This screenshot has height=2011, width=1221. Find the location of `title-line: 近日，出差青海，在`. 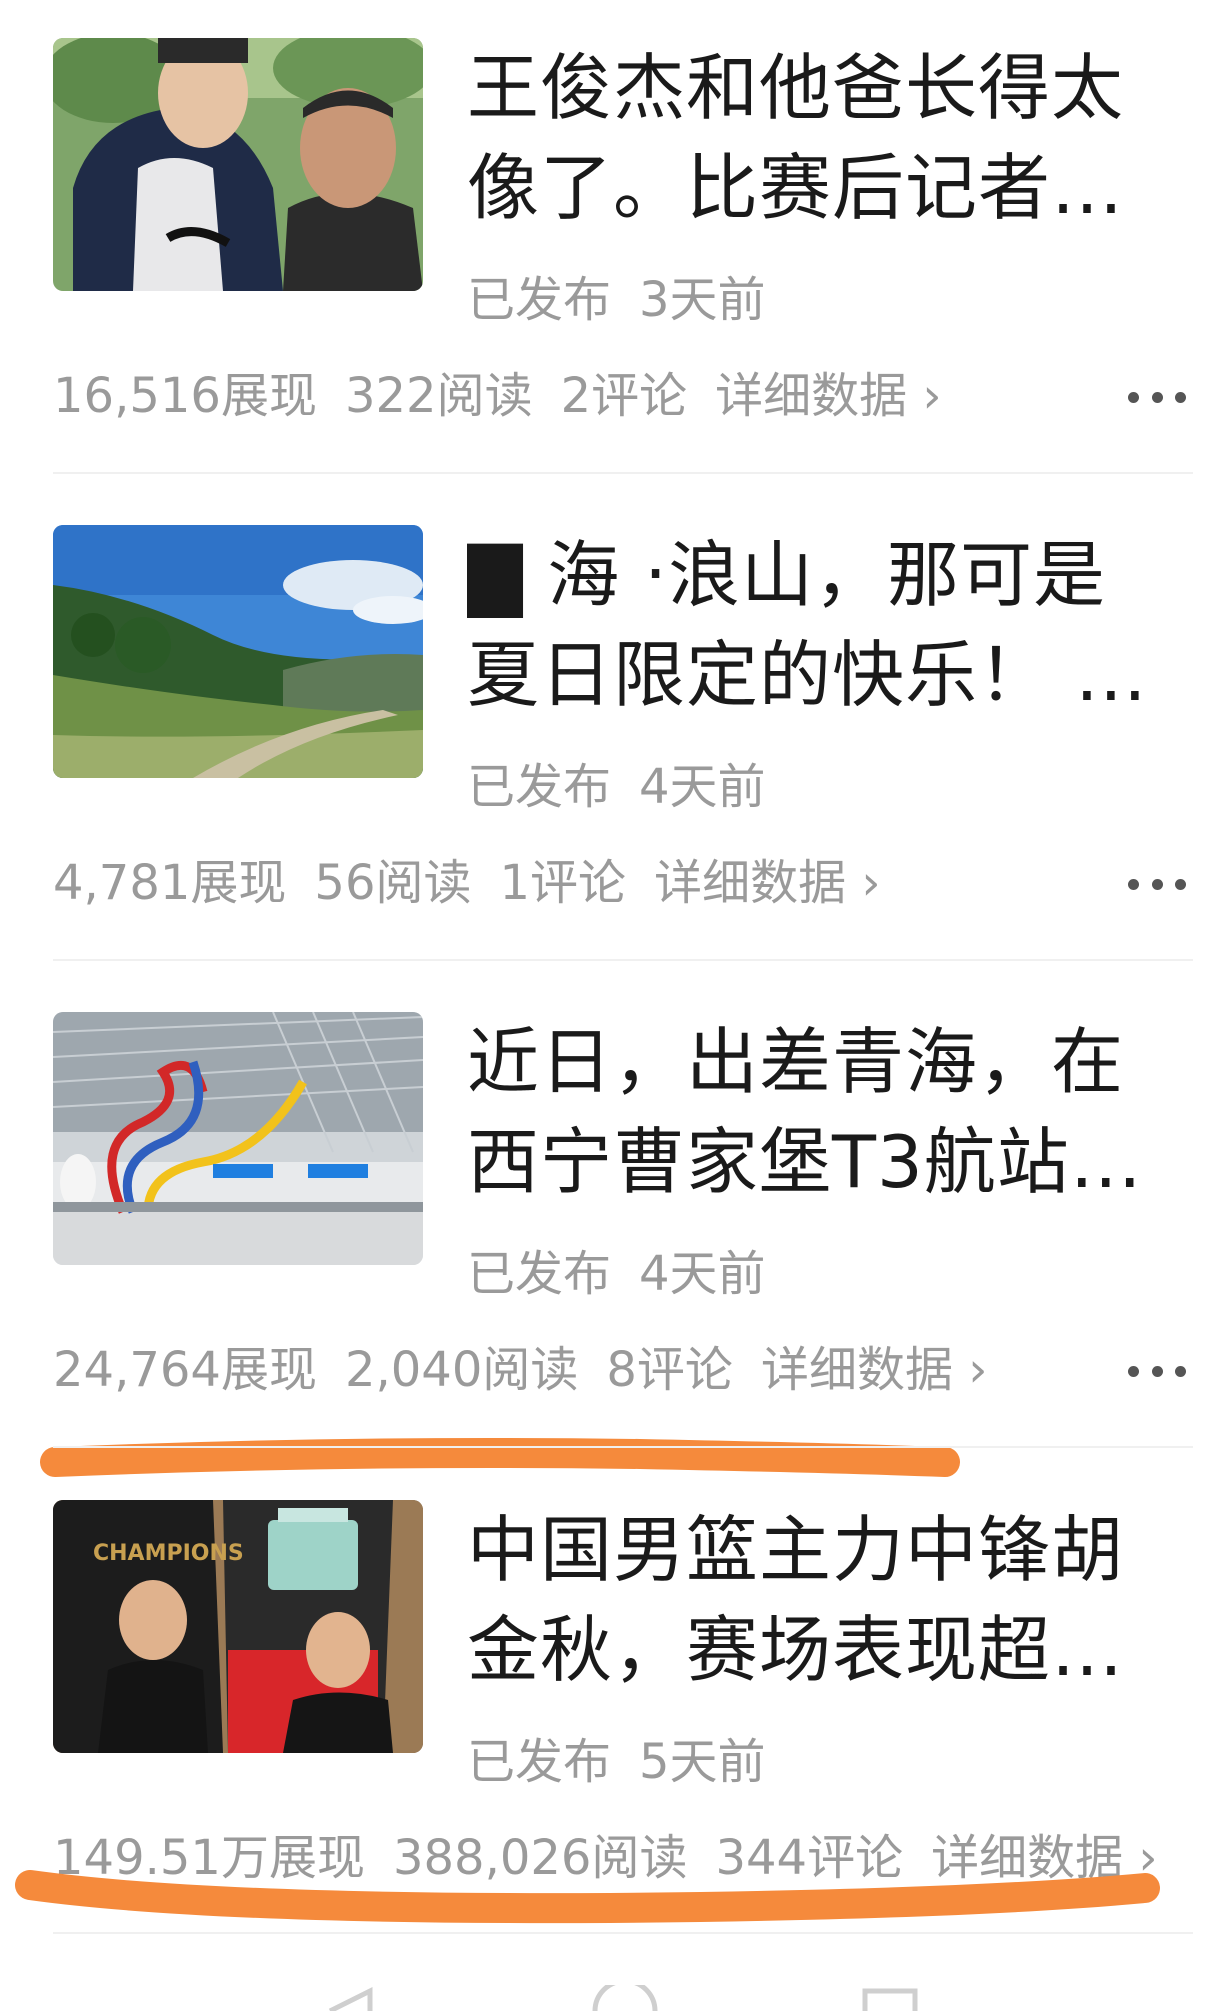

title-line: 近日，出差青海，在 is located at coordinates (796, 1062).